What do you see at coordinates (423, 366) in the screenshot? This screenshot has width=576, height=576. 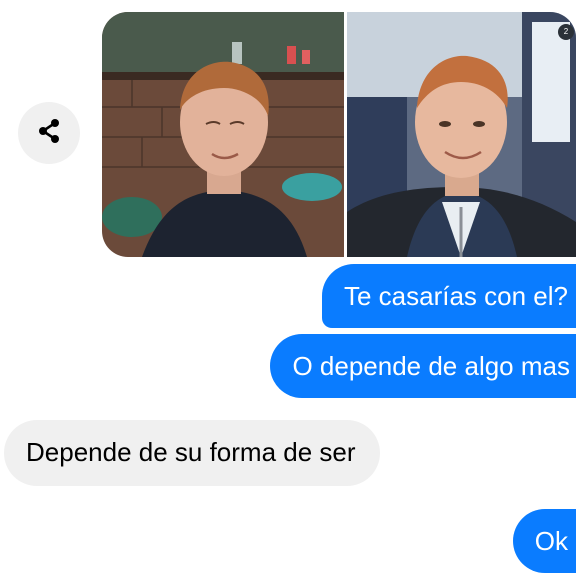 I see `message-bubble-outgoing: O depende de algo mas` at bounding box center [423, 366].